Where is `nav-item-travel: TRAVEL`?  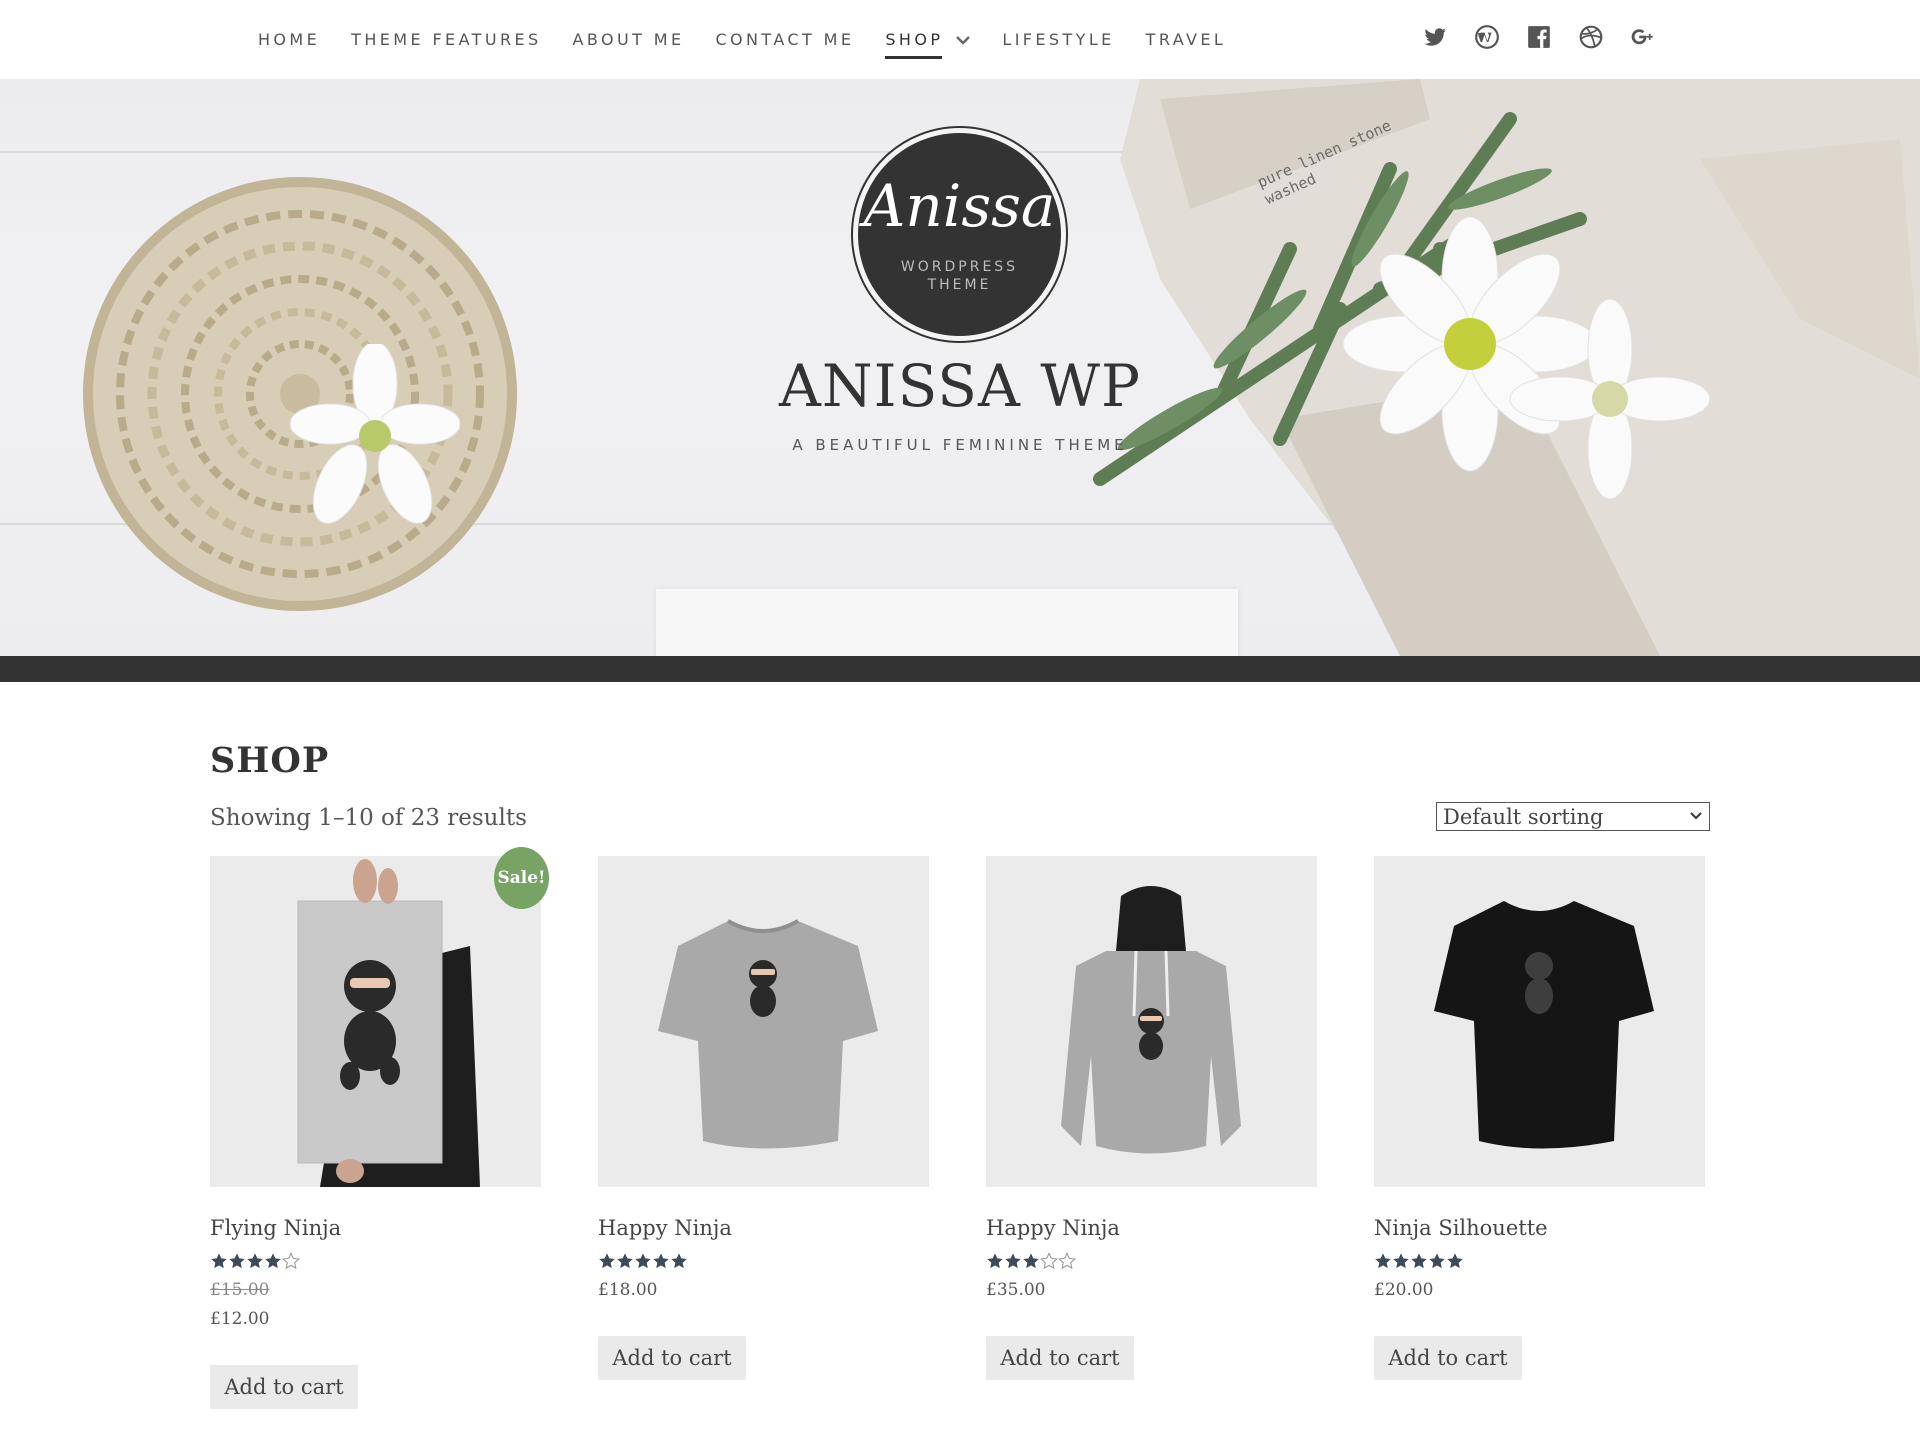
nav-item-travel: TRAVEL is located at coordinates (1186, 39).